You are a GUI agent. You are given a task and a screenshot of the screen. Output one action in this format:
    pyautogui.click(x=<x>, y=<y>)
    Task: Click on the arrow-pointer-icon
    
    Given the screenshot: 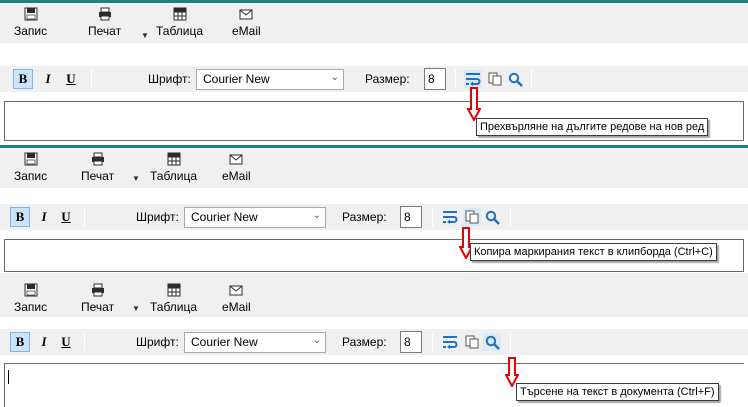 What is the action you would take?
    pyautogui.click(x=474, y=104)
    